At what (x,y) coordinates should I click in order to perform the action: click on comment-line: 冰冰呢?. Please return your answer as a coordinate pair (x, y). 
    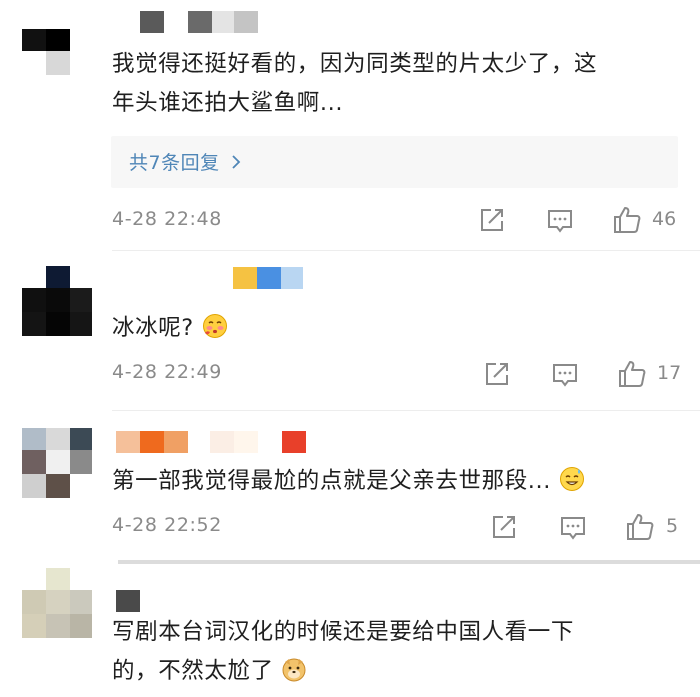
    Looking at the image, I should click on (153, 328).